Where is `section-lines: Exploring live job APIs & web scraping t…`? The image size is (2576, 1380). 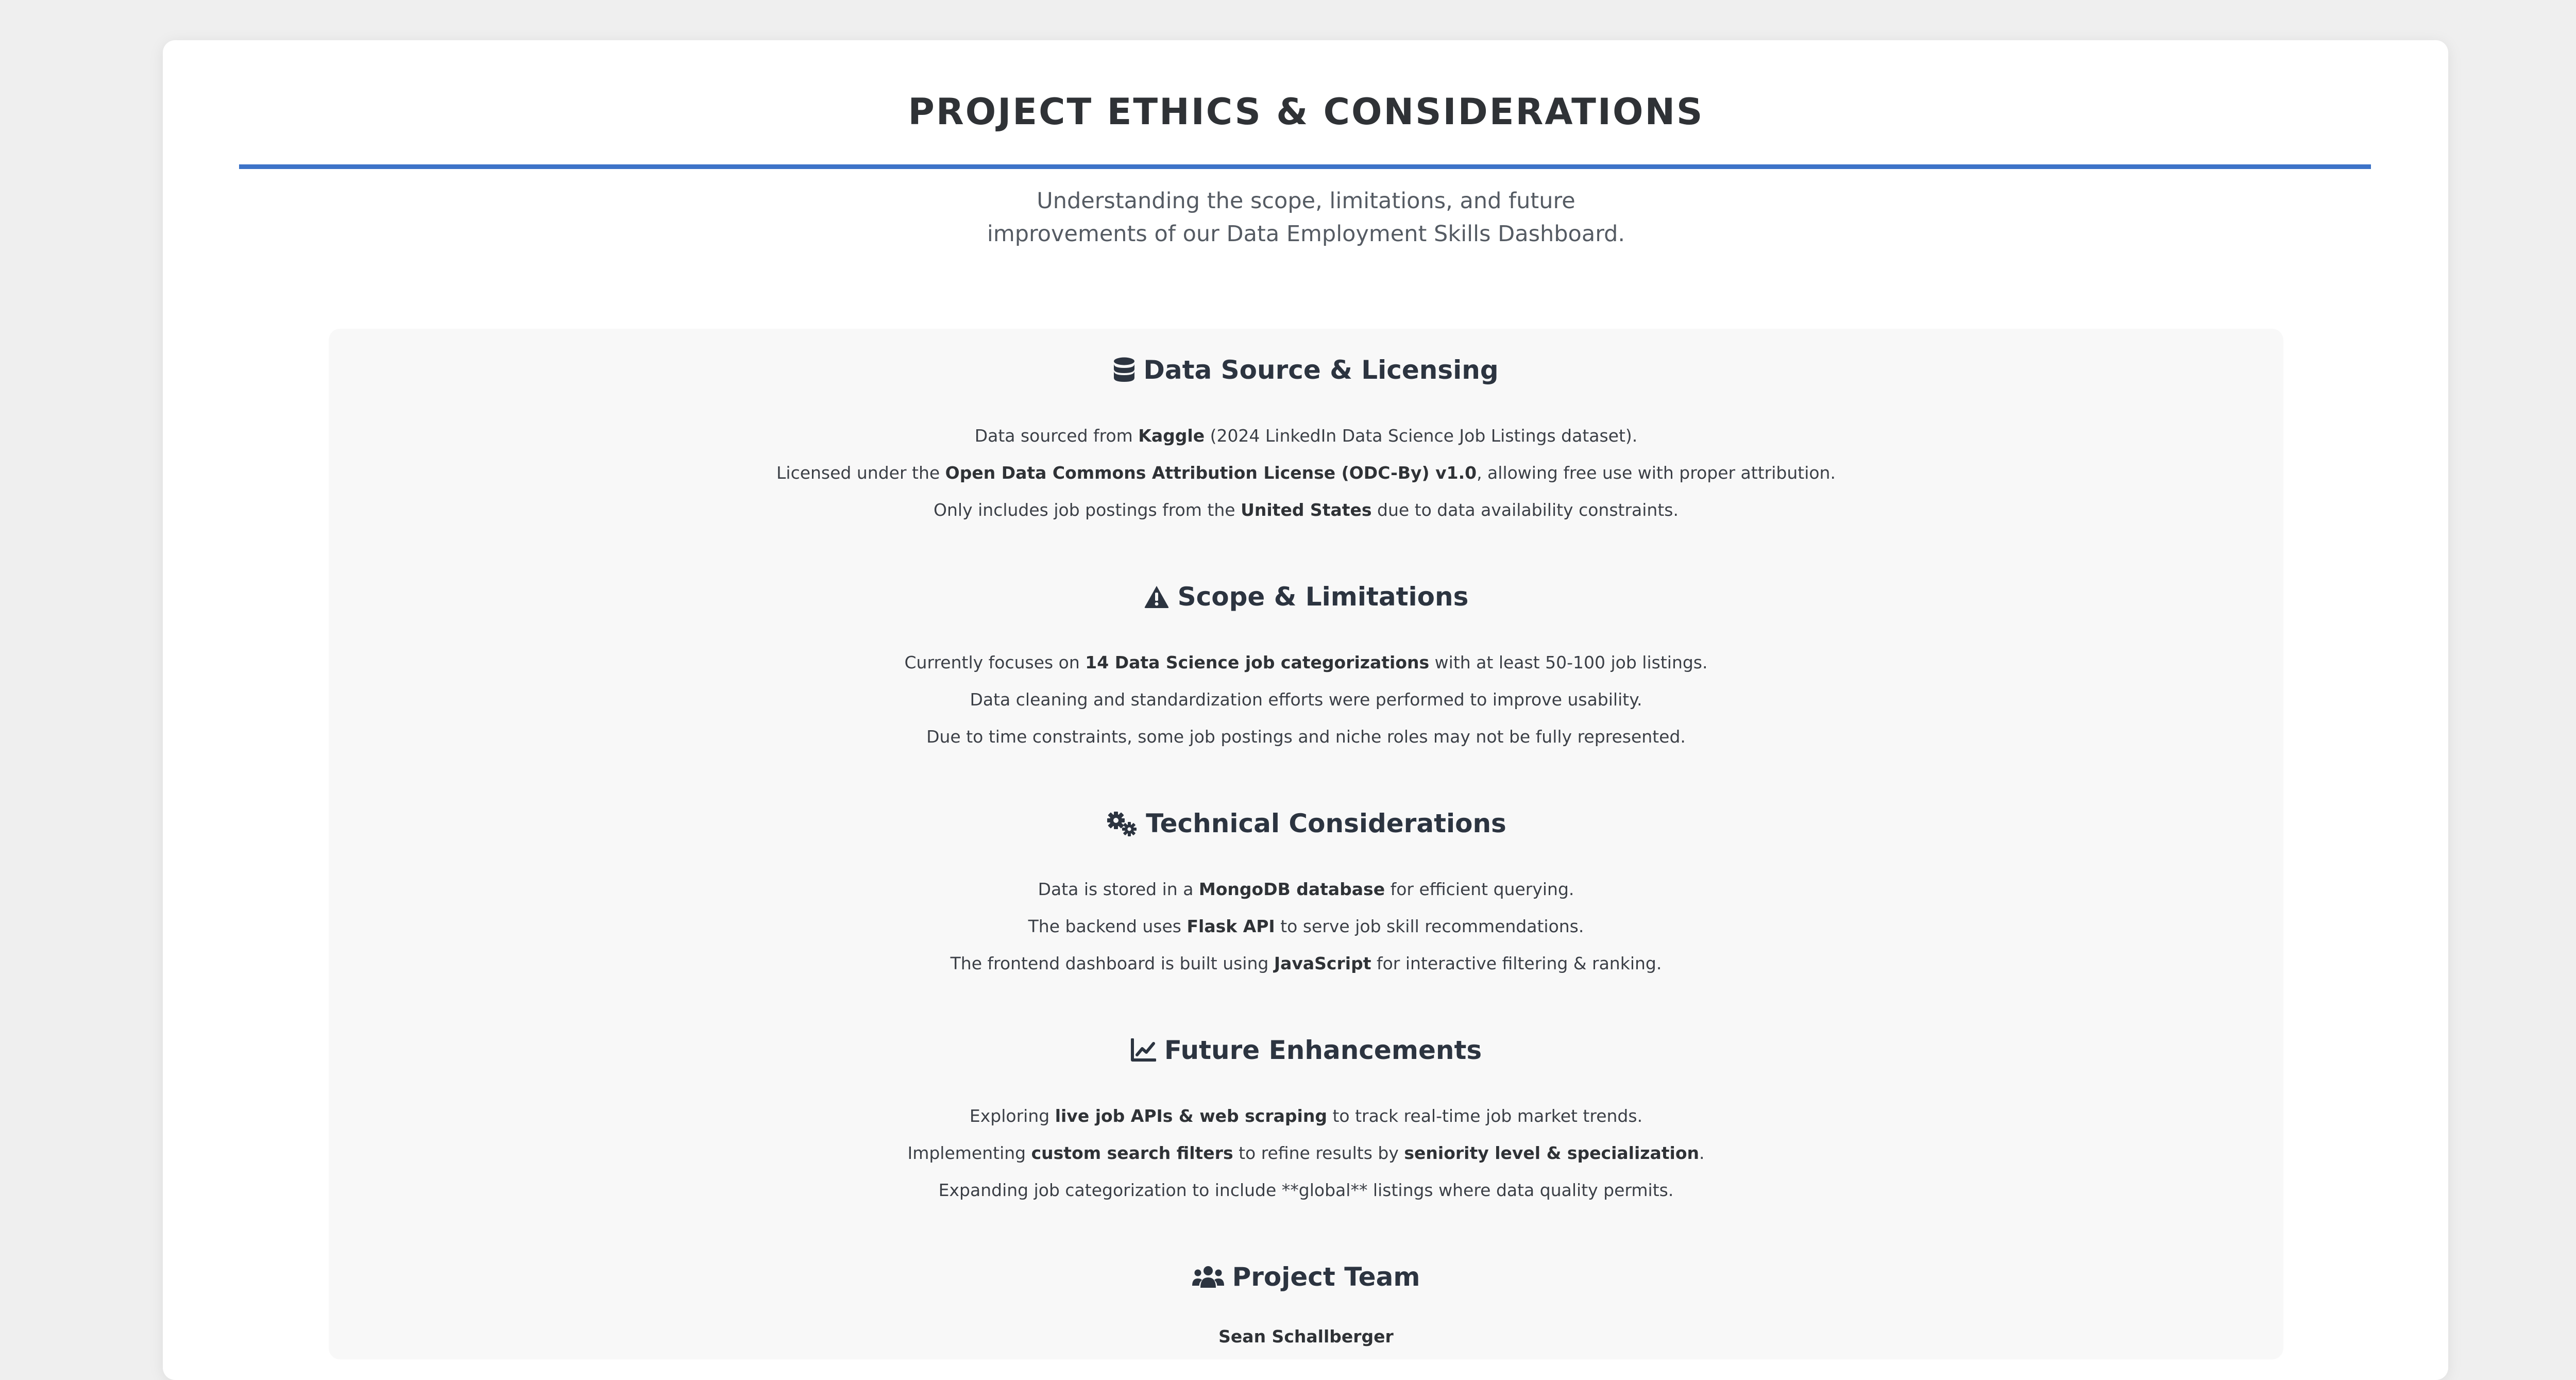 section-lines: Exploring live job APIs & web scraping t… is located at coordinates (1288, 1153).